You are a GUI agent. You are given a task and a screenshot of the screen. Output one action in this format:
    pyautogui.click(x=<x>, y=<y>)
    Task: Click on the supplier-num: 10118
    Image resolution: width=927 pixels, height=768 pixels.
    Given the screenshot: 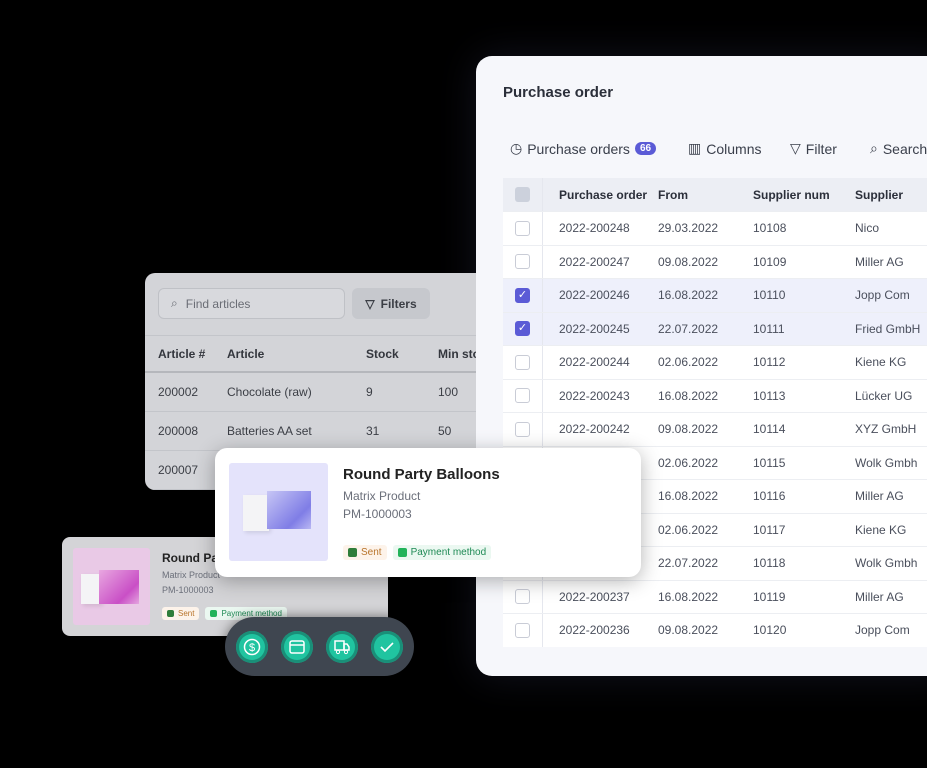 What is the action you would take?
    pyautogui.click(x=769, y=563)
    